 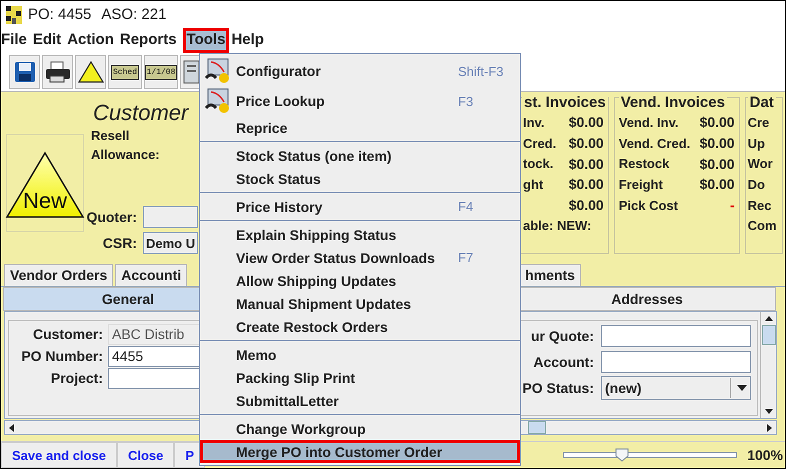 I want to click on zoom-reading: 100%, so click(x=765, y=455).